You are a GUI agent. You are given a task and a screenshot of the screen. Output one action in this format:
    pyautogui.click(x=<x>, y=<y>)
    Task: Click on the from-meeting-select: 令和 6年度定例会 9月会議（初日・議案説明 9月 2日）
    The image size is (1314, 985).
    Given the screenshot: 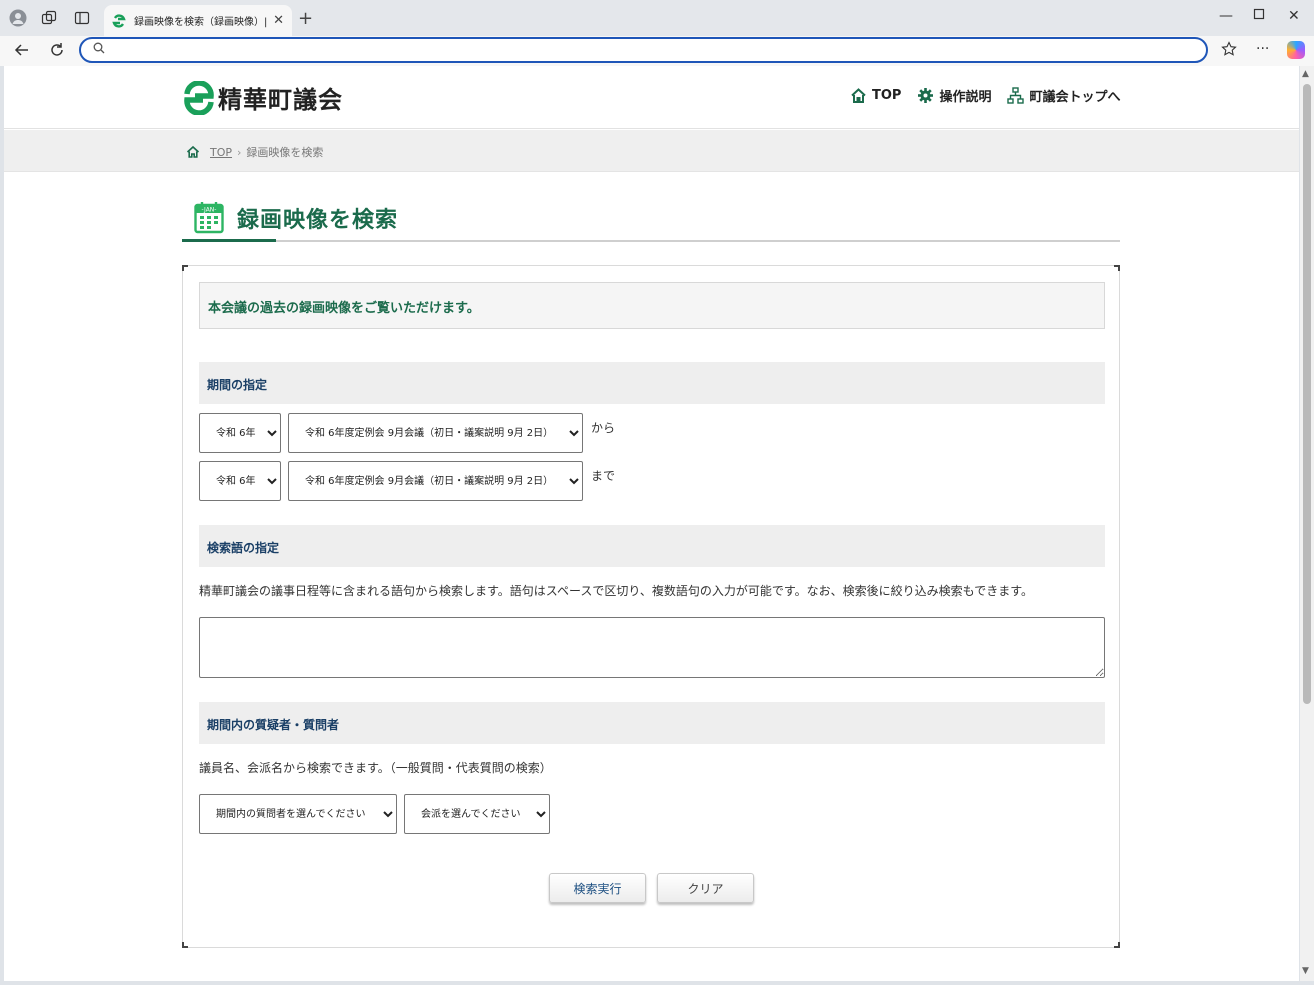 What is the action you would take?
    pyautogui.click(x=435, y=433)
    